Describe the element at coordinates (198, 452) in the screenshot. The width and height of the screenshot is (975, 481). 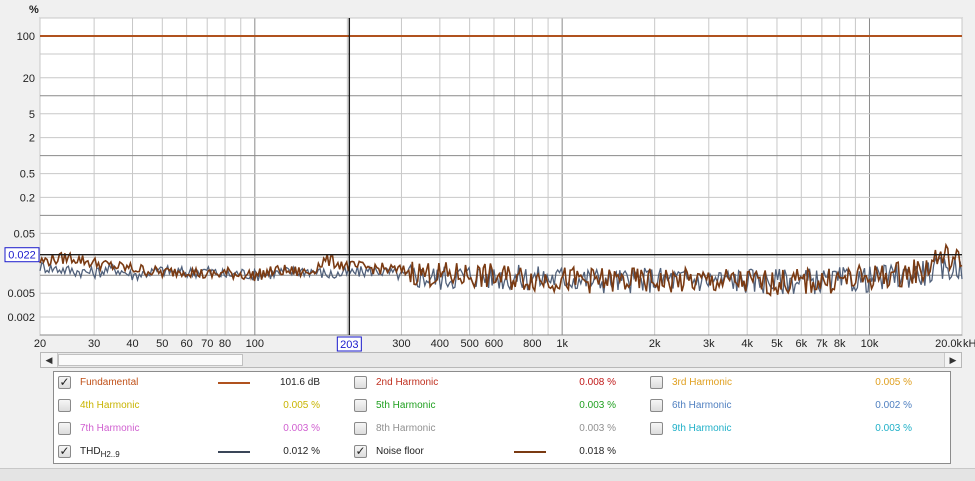
I see `legend-item: ✓ THDH2..9 0.012 %` at that location.